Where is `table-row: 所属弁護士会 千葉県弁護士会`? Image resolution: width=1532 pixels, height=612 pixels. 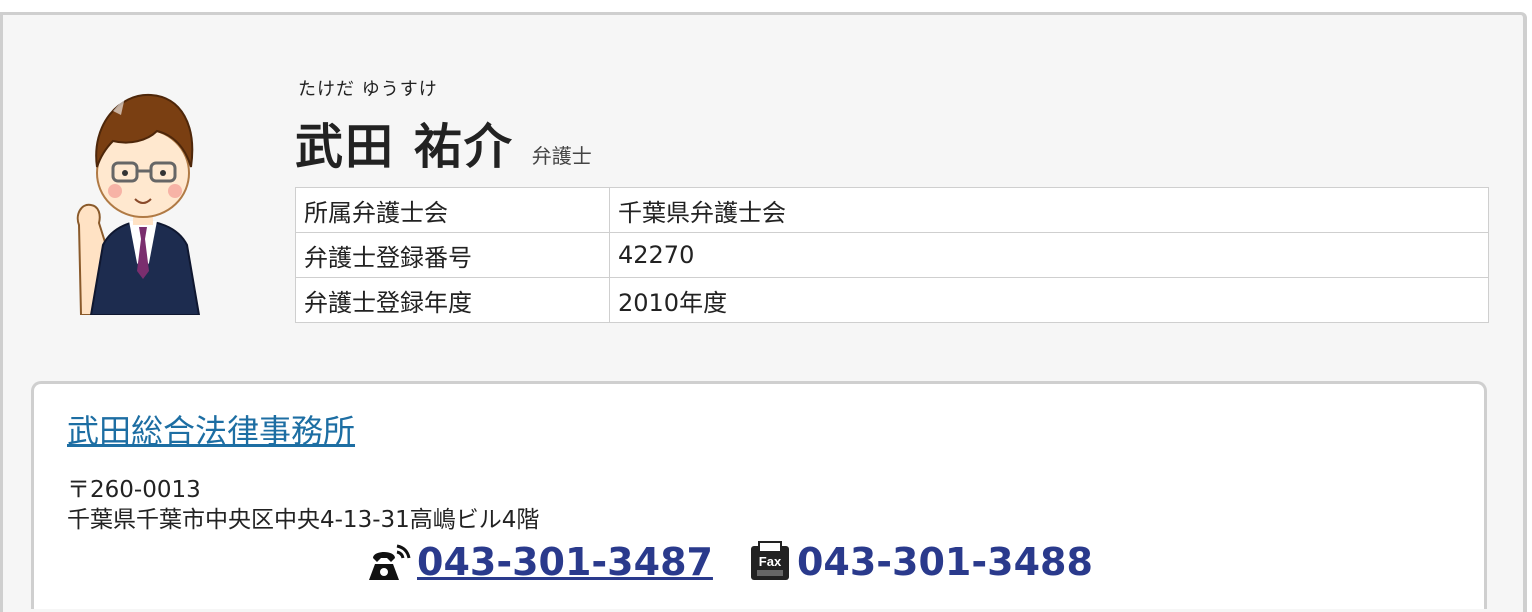 table-row: 所属弁護士会 千葉県弁護士会 is located at coordinates (892, 210).